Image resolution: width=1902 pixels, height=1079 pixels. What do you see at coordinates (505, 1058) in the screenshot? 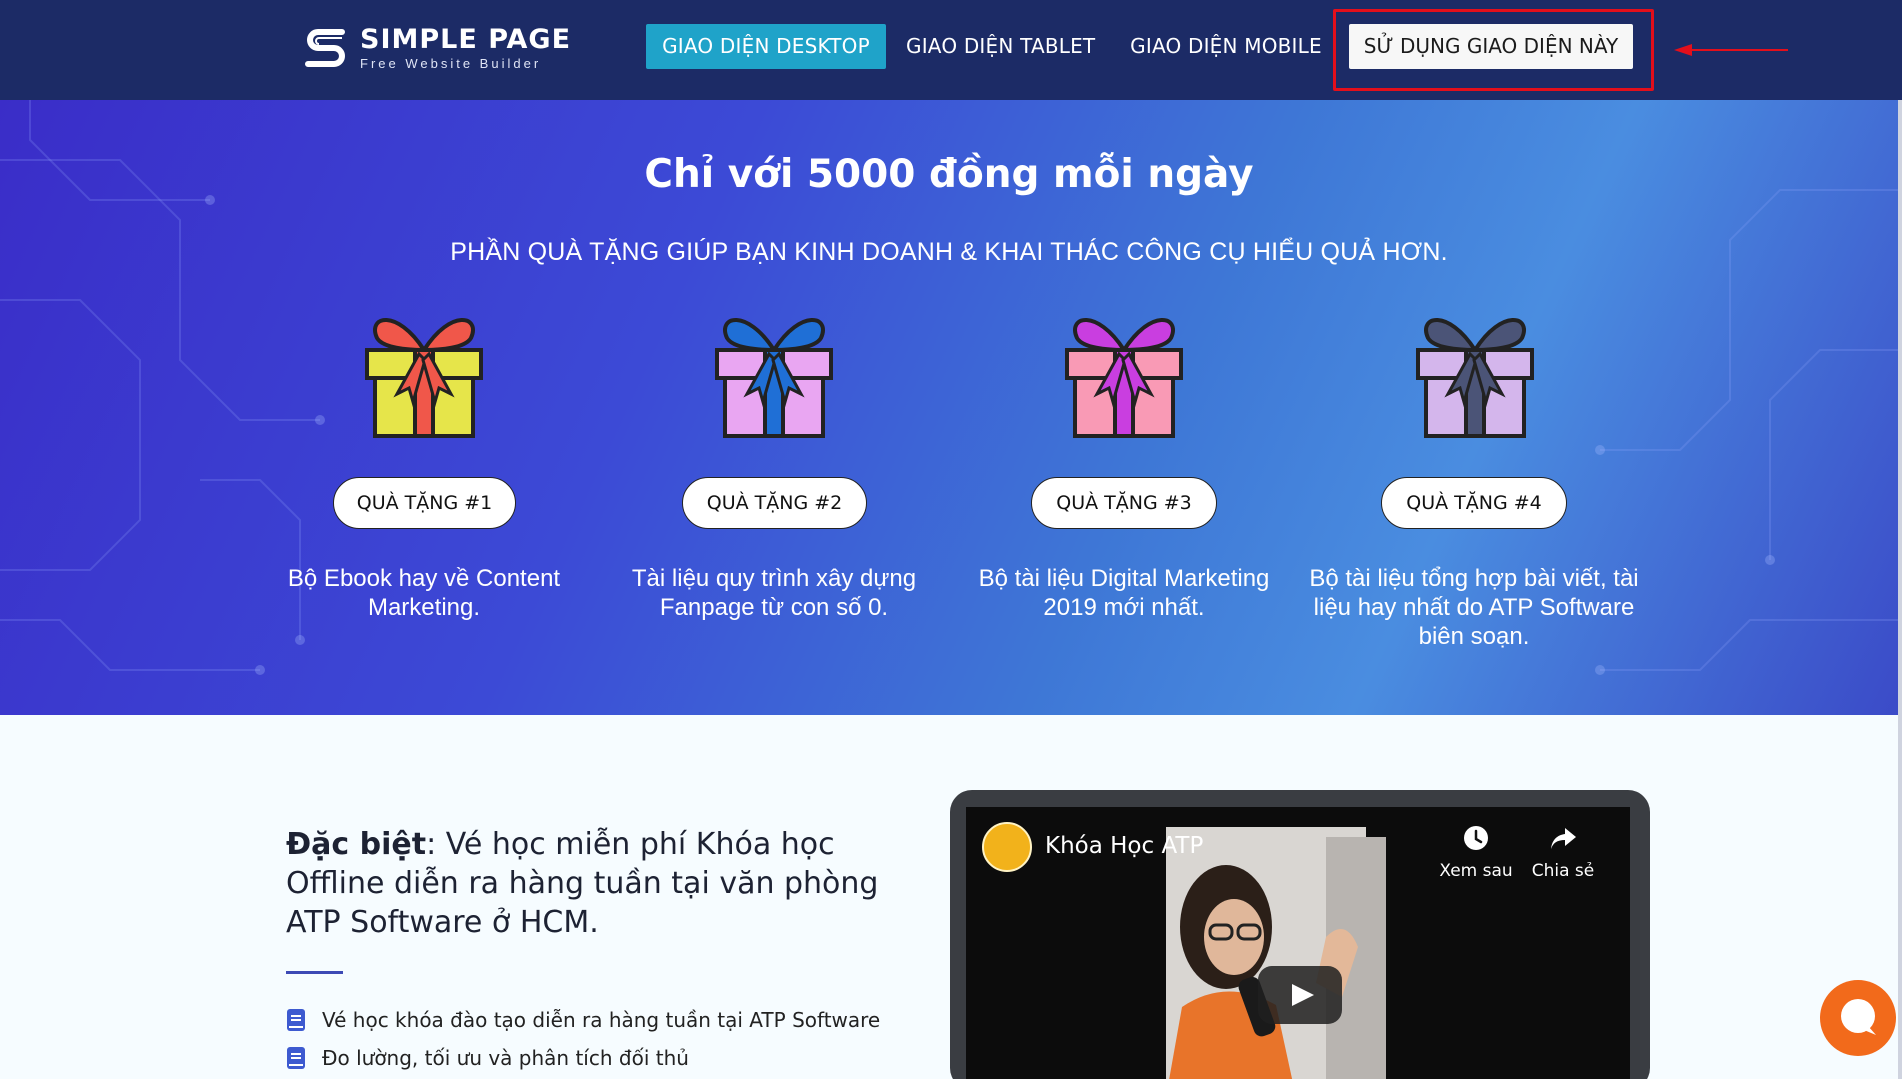
I see `feature-text: Đo lường, tối ưu và phân tích đối thủ` at bounding box center [505, 1058].